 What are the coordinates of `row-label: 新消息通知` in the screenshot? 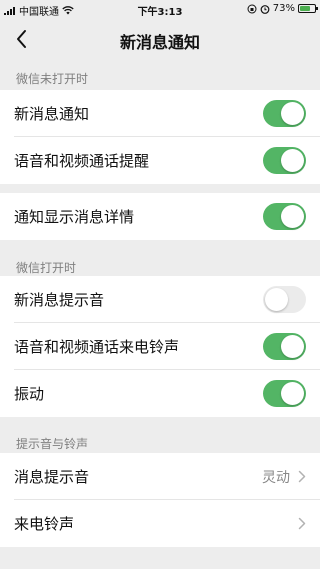 It's located at (52, 114).